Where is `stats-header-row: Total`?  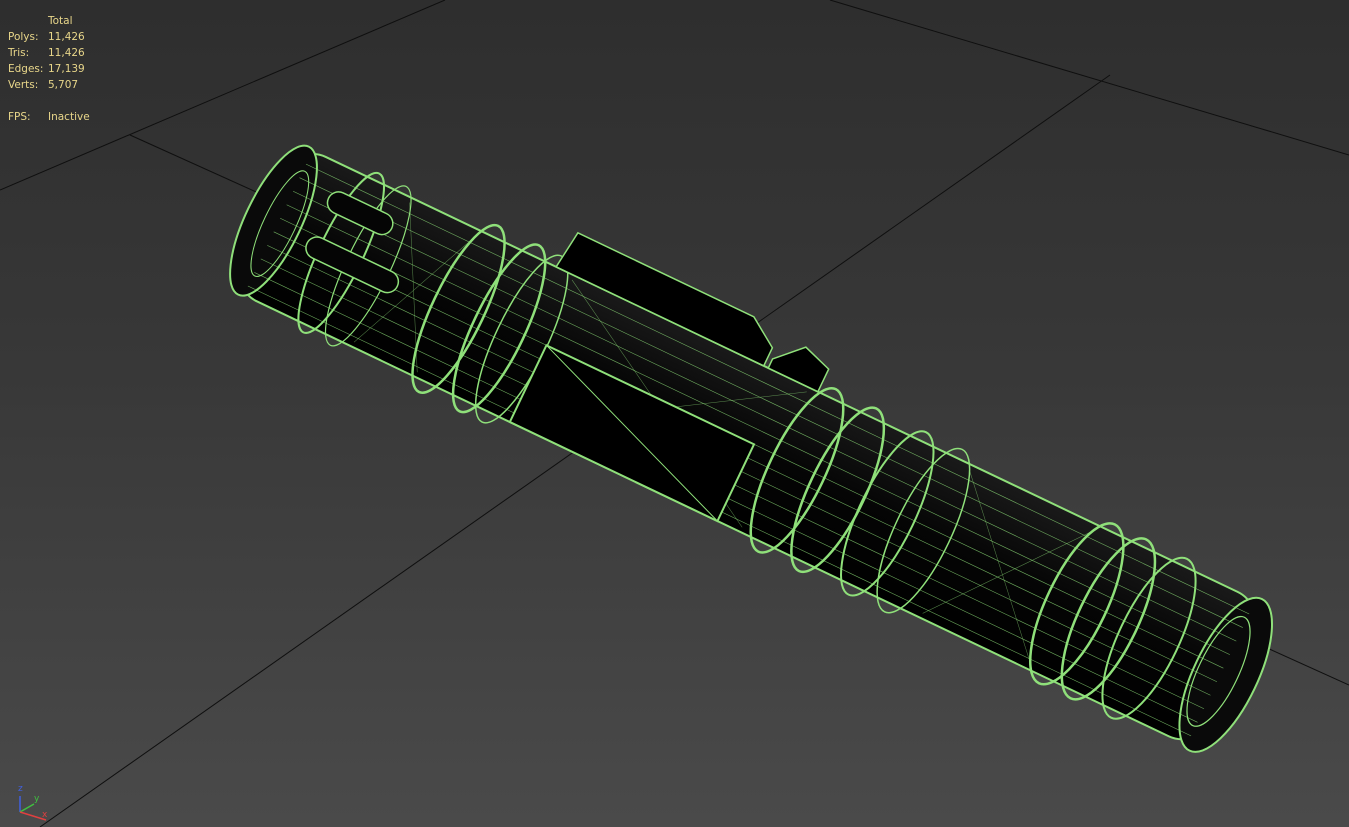
stats-header-row: Total is located at coordinates (49, 21).